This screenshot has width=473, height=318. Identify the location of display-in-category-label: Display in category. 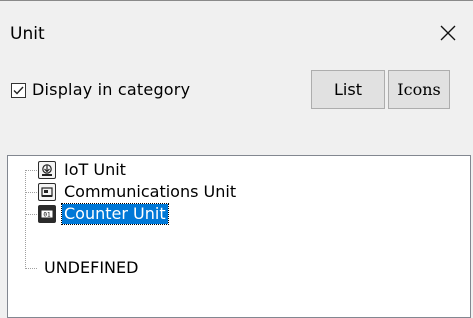
(111, 89).